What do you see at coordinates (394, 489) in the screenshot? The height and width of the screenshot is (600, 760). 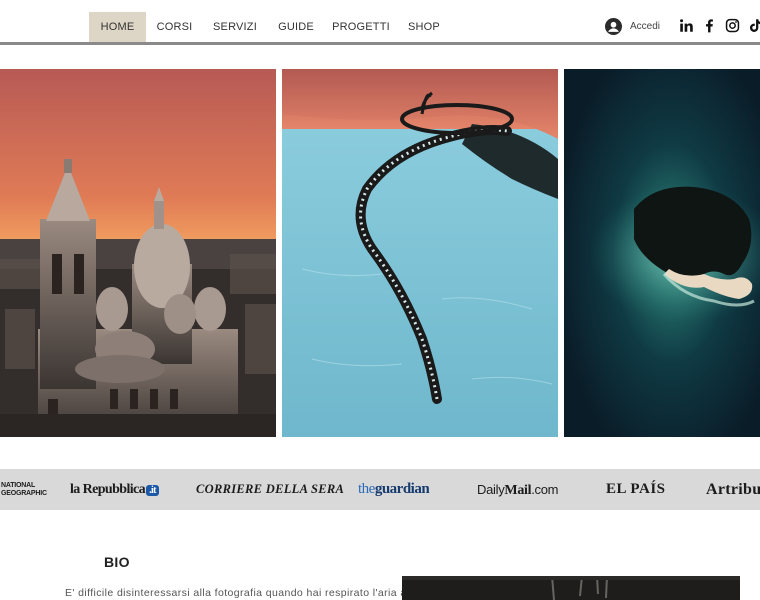 I see `logo-the-guardian: theguardian` at bounding box center [394, 489].